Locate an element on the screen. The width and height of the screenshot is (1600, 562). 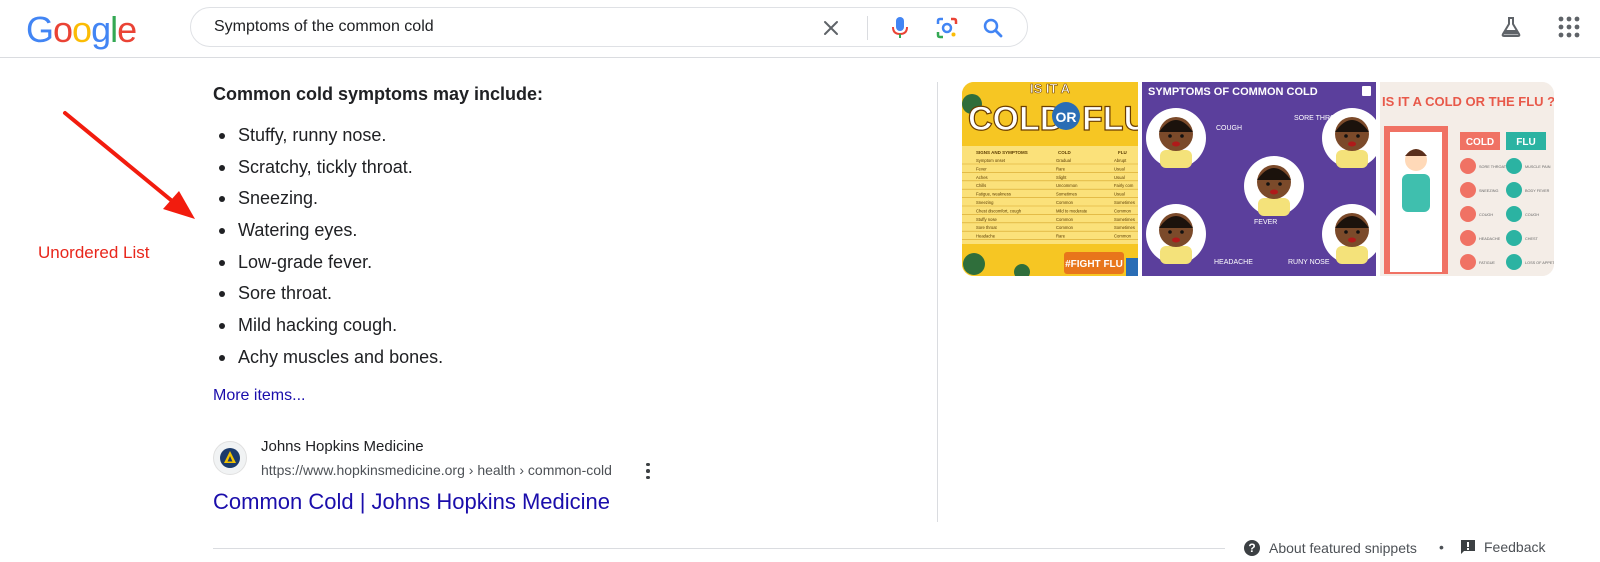
chart-table-cell: FLU is located at coordinates (1122, 152).